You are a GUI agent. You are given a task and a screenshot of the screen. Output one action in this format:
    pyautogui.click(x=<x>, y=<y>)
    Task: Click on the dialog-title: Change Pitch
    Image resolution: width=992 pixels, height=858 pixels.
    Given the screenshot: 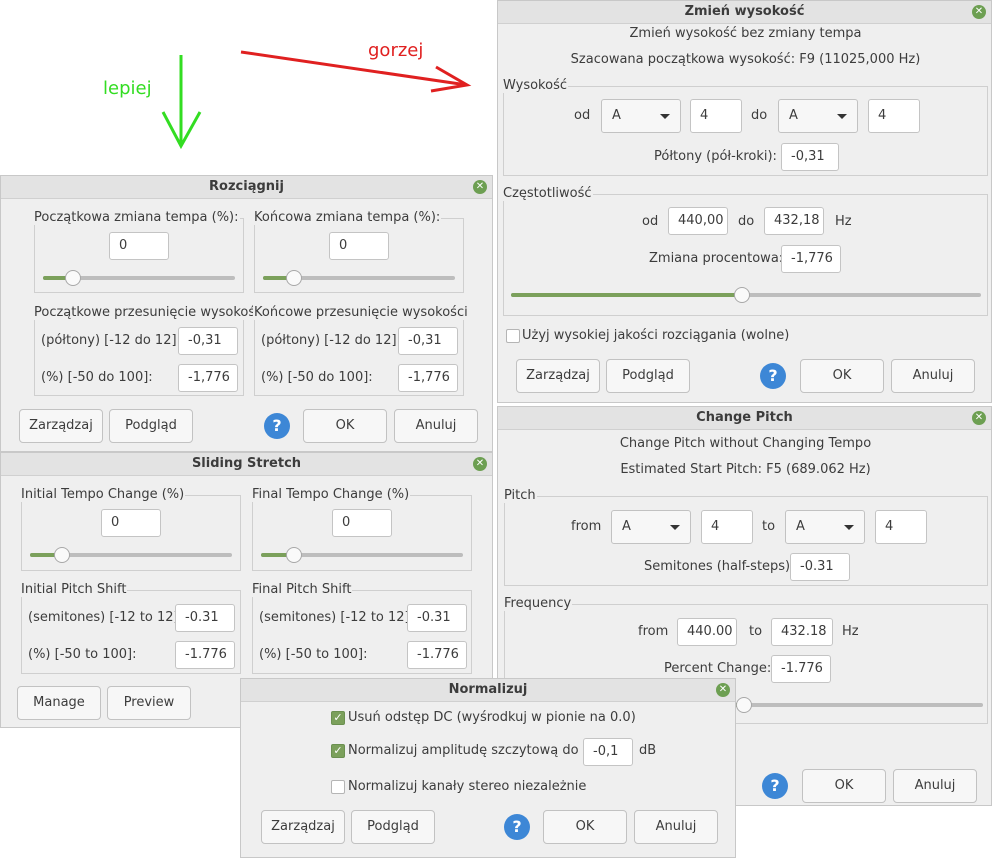 What is the action you would take?
    pyautogui.click(x=744, y=417)
    